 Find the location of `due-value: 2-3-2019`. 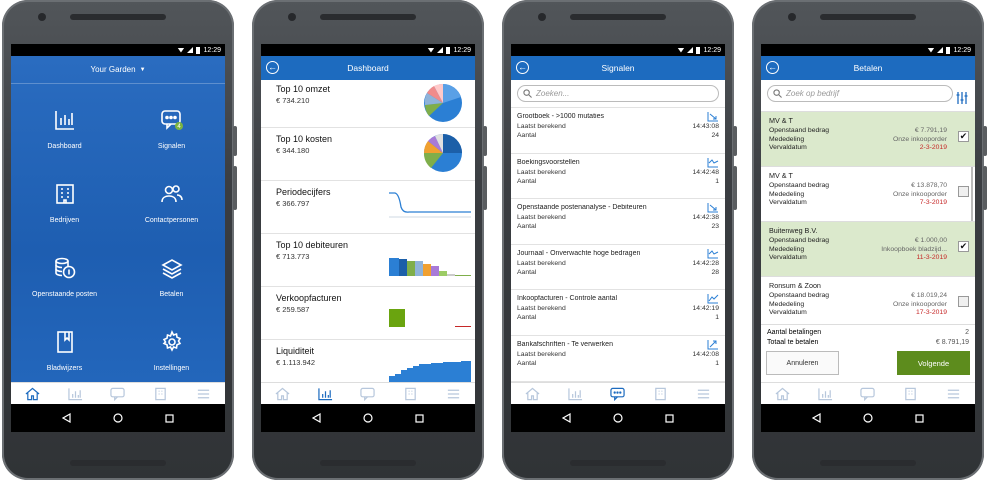

due-value: 2-3-2019 is located at coordinates (933, 147).